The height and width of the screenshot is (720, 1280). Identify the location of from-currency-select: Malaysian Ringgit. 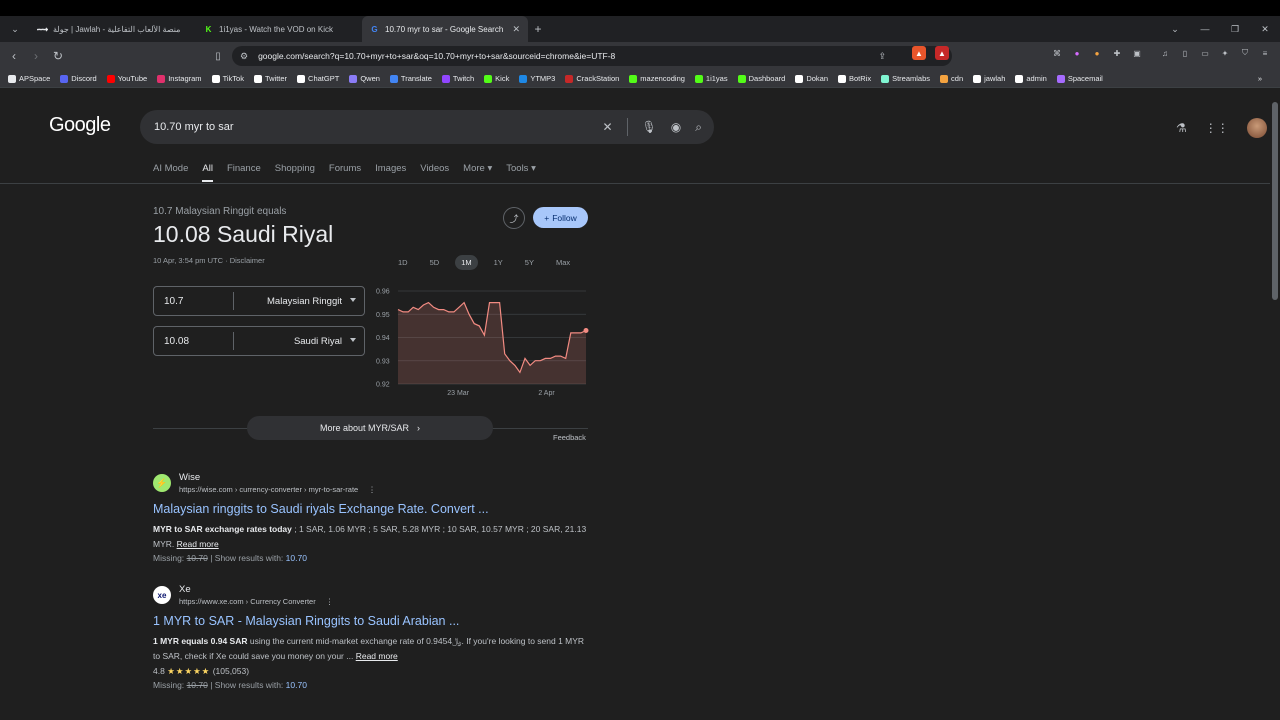
(299, 301).